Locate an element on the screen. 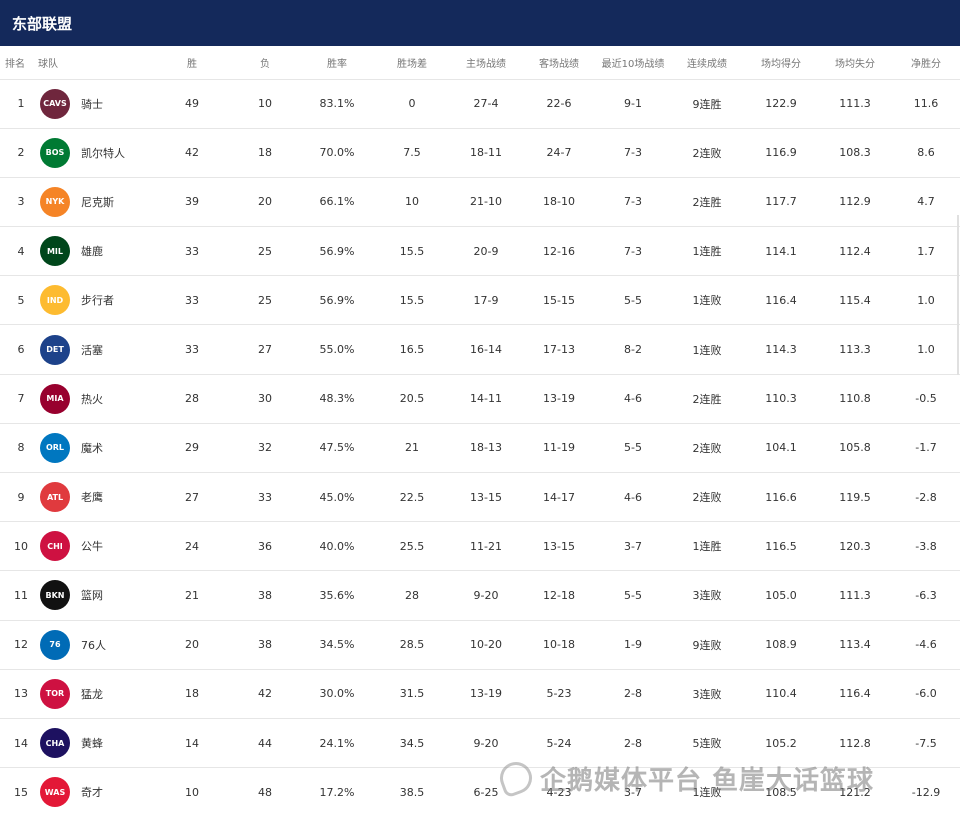 The height and width of the screenshot is (814, 960). team-logo-icon: WAS is located at coordinates (55, 792).